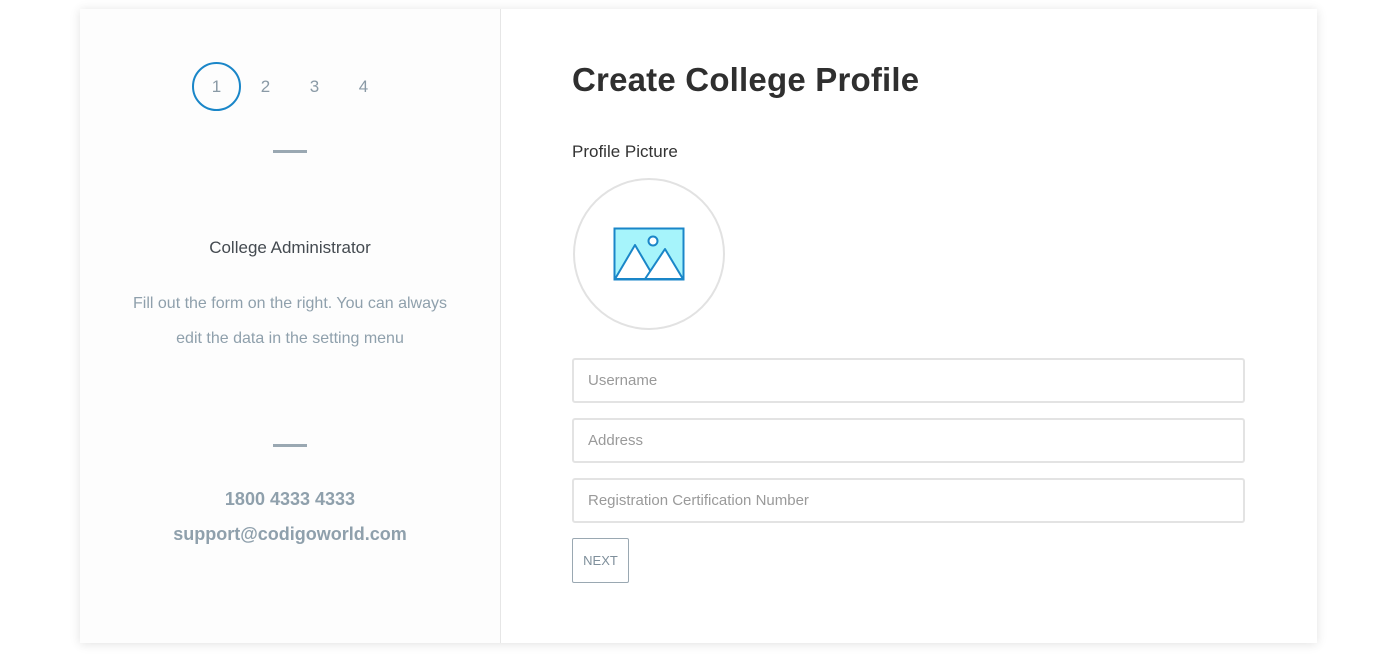 This screenshot has width=1392, height=667. Describe the element at coordinates (363, 86) in the screenshot. I see `step-4: 4` at that location.